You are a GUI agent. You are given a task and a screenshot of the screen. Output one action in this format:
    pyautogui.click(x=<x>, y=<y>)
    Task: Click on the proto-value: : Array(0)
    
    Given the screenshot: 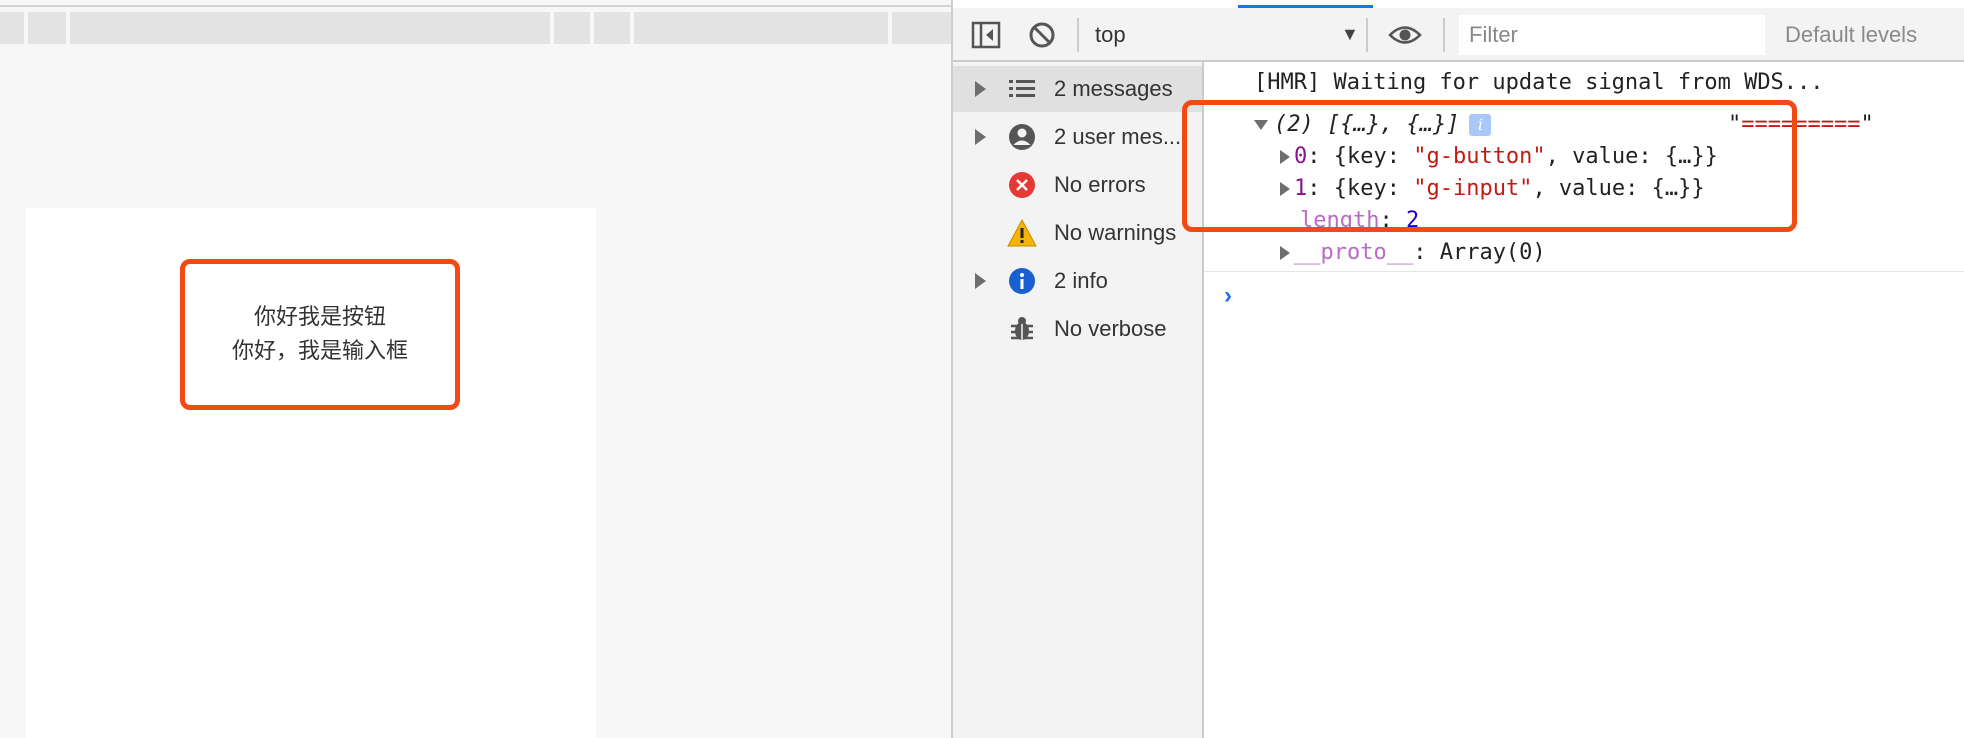 What is the action you would take?
    pyautogui.click(x=1479, y=252)
    